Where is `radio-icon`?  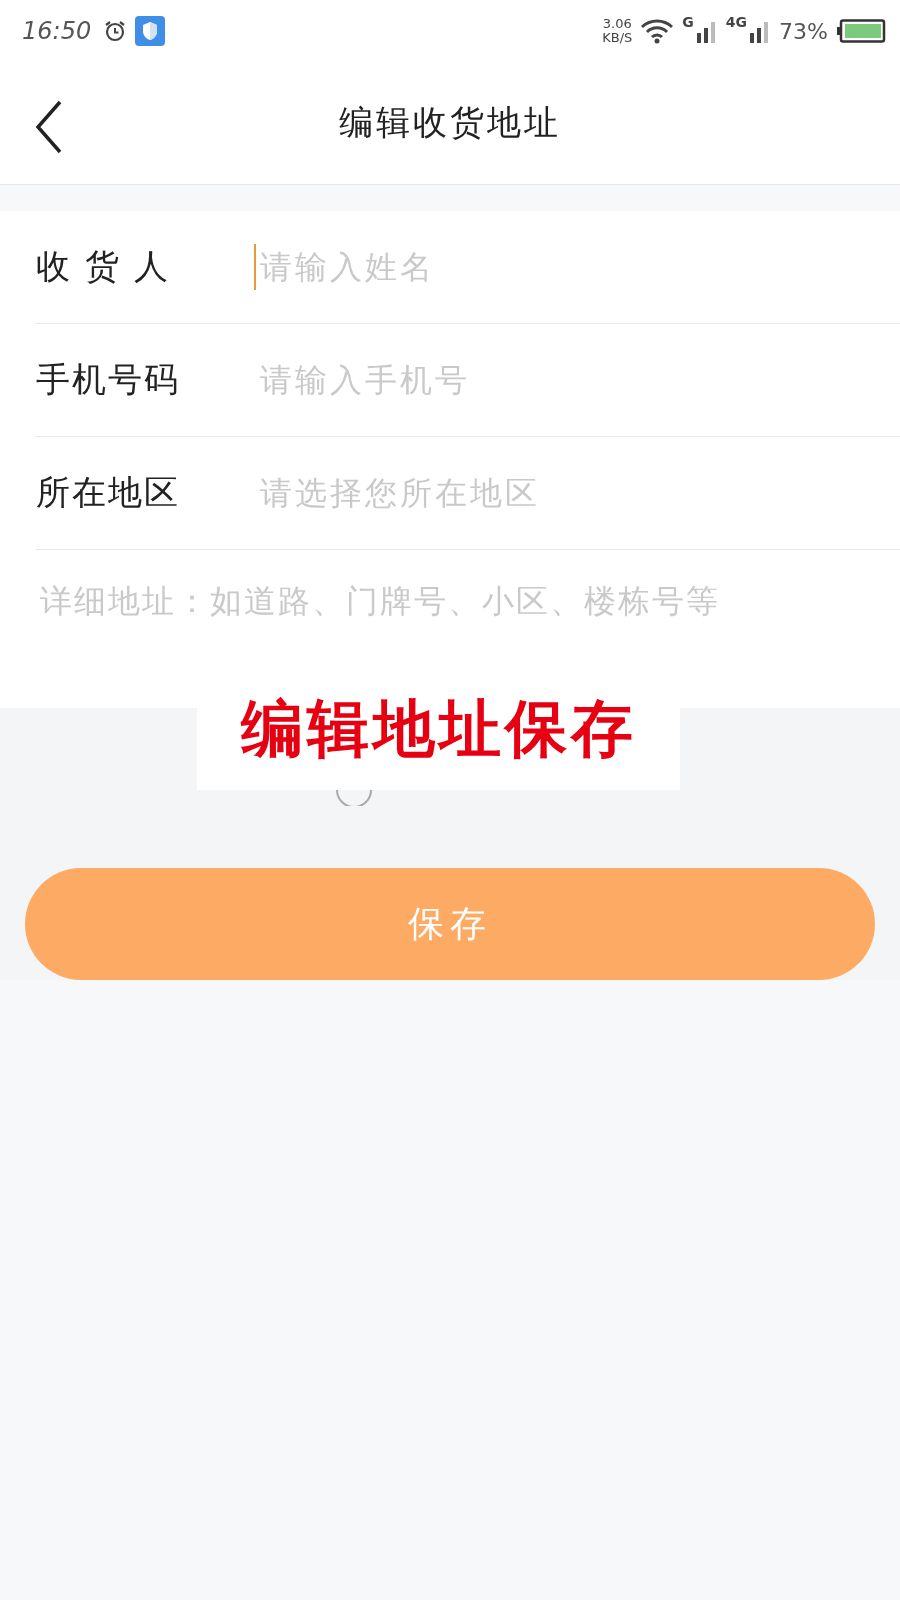 radio-icon is located at coordinates (354, 798).